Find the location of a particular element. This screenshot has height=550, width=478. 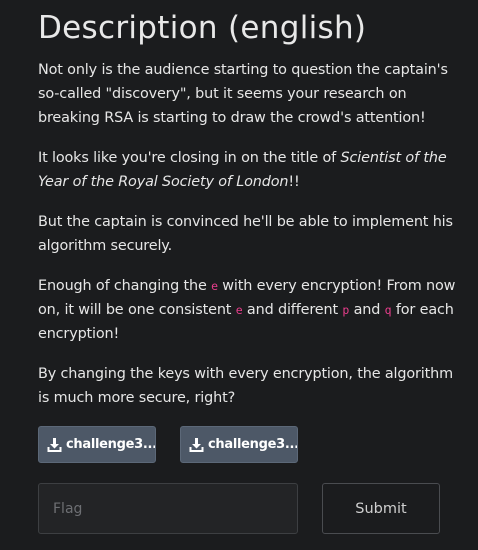

submit-button: Submit is located at coordinates (381, 508).